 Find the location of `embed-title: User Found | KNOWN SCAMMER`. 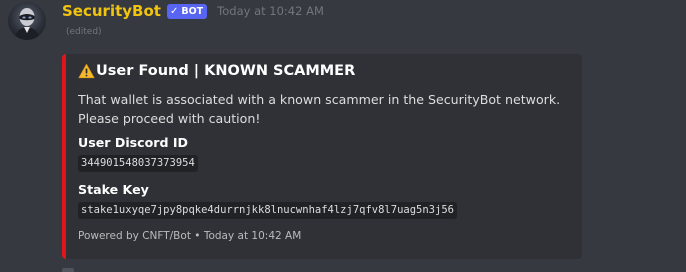

embed-title: User Found | KNOWN SCAMMER is located at coordinates (216, 71).